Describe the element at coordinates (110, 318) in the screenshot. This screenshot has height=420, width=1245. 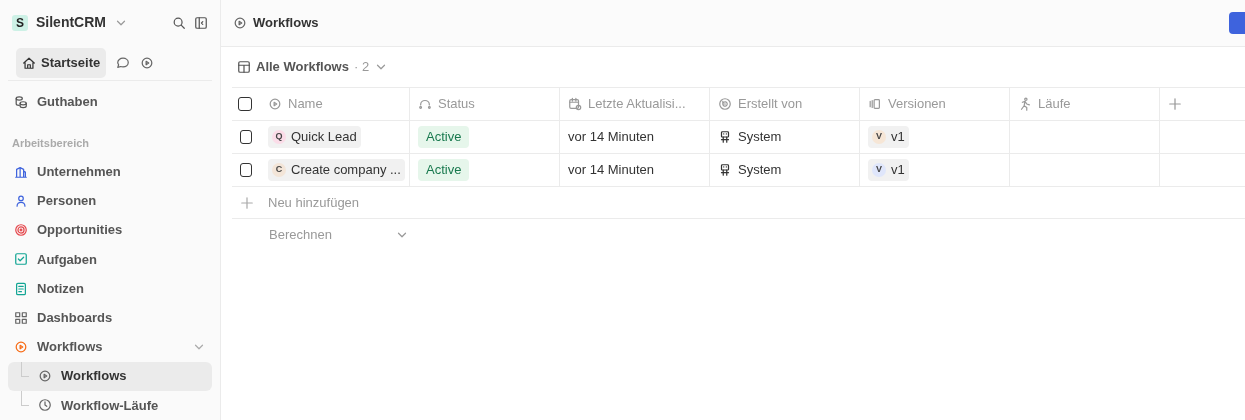
I see `sidebar-item: Dashboards` at that location.